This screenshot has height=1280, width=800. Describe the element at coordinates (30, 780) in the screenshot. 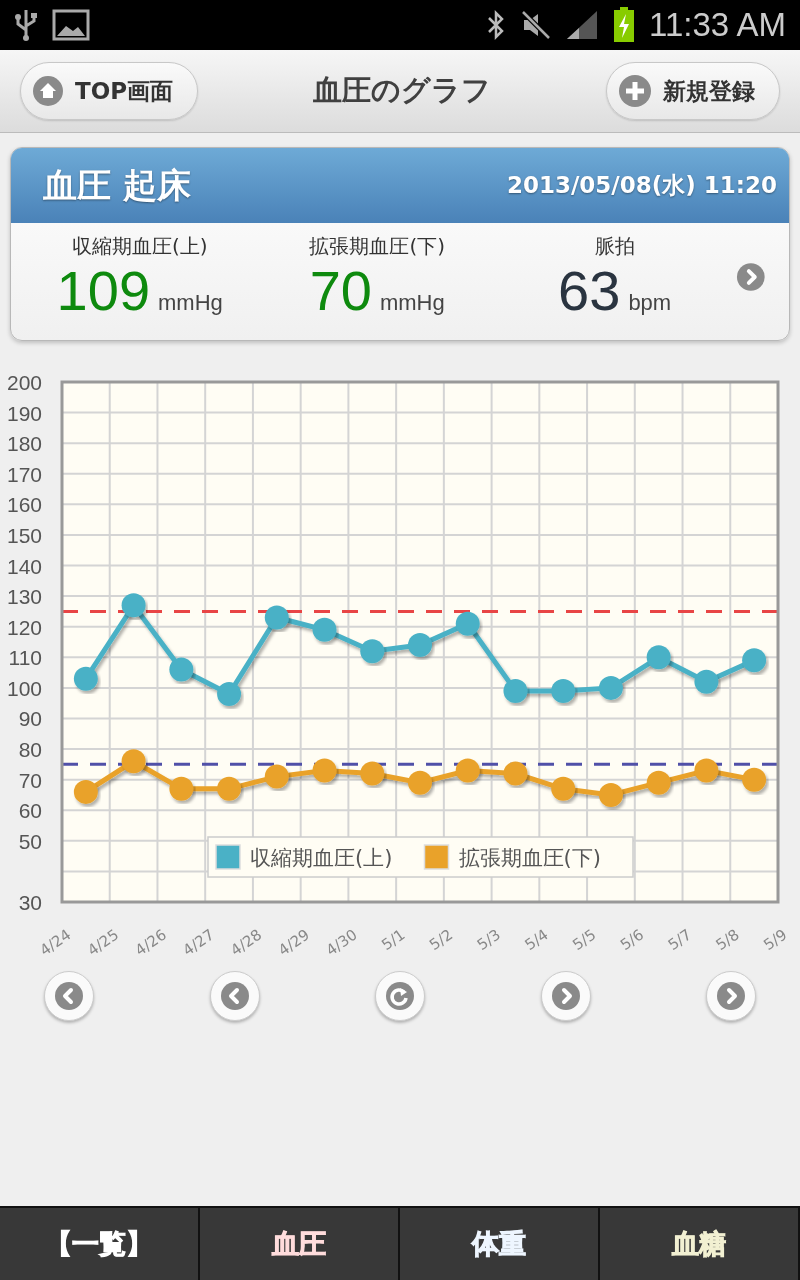

I see `axis-label: 70` at that location.